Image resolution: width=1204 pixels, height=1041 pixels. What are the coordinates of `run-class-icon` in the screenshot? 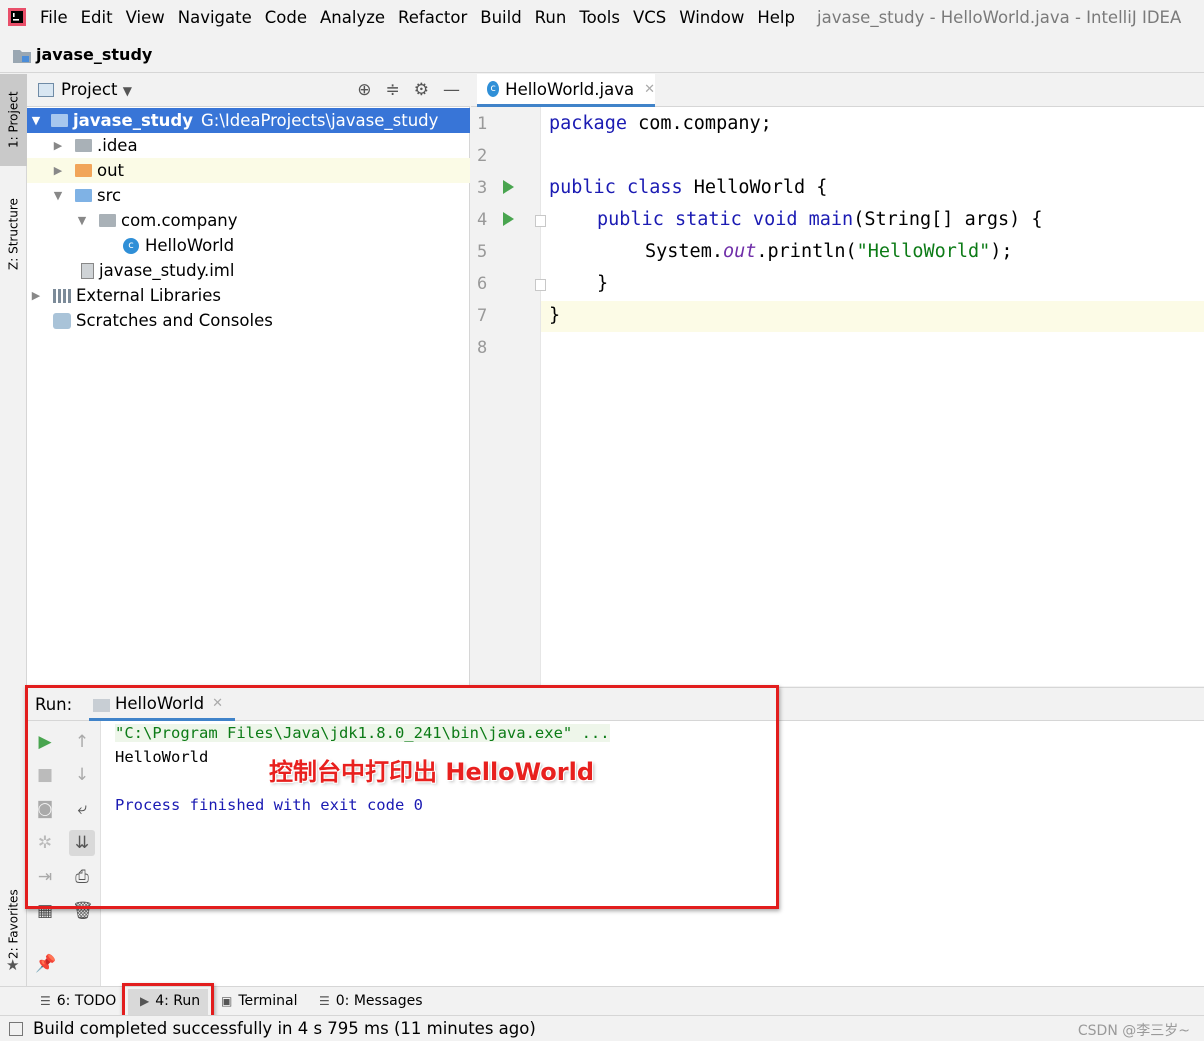 It's located at (508, 187).